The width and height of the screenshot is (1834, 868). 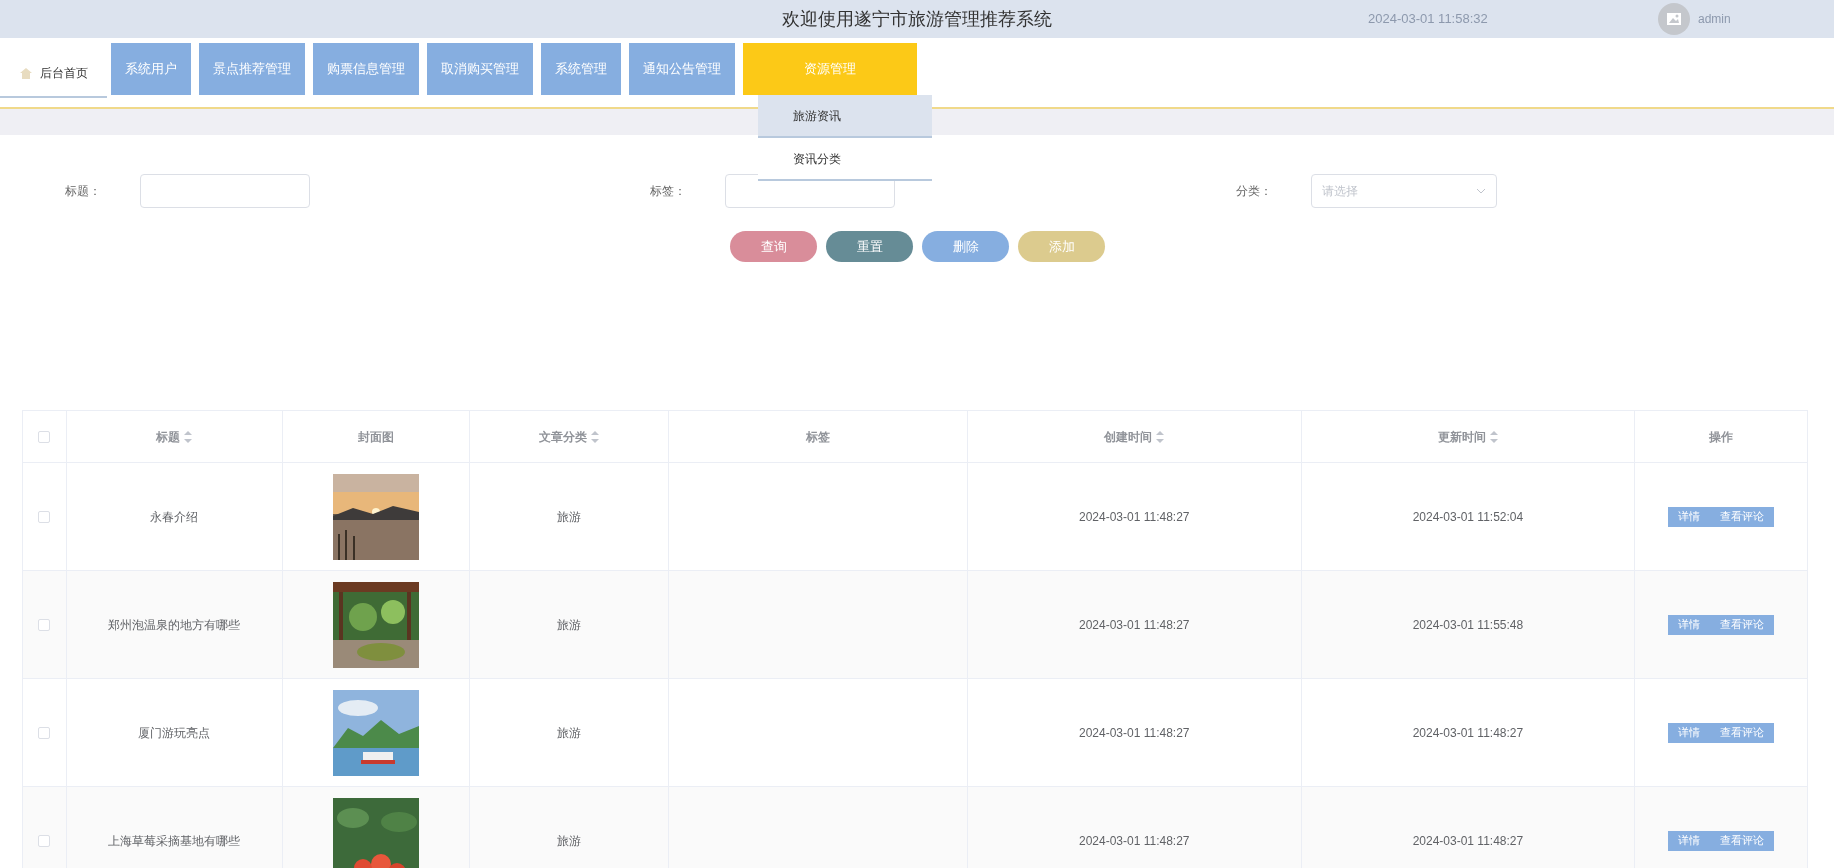 I want to click on column-header: 标签, so click(x=818, y=437).